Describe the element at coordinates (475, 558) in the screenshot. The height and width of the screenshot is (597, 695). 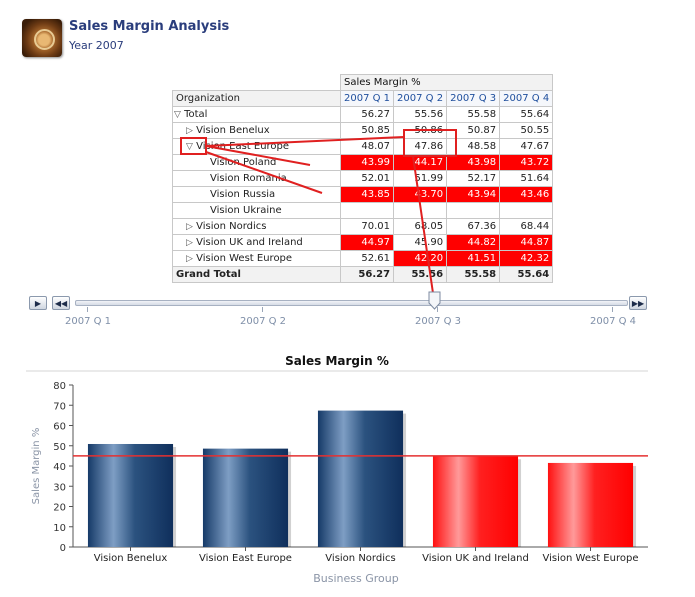
I see `x-tick-label: Vision UK and Ireland` at that location.